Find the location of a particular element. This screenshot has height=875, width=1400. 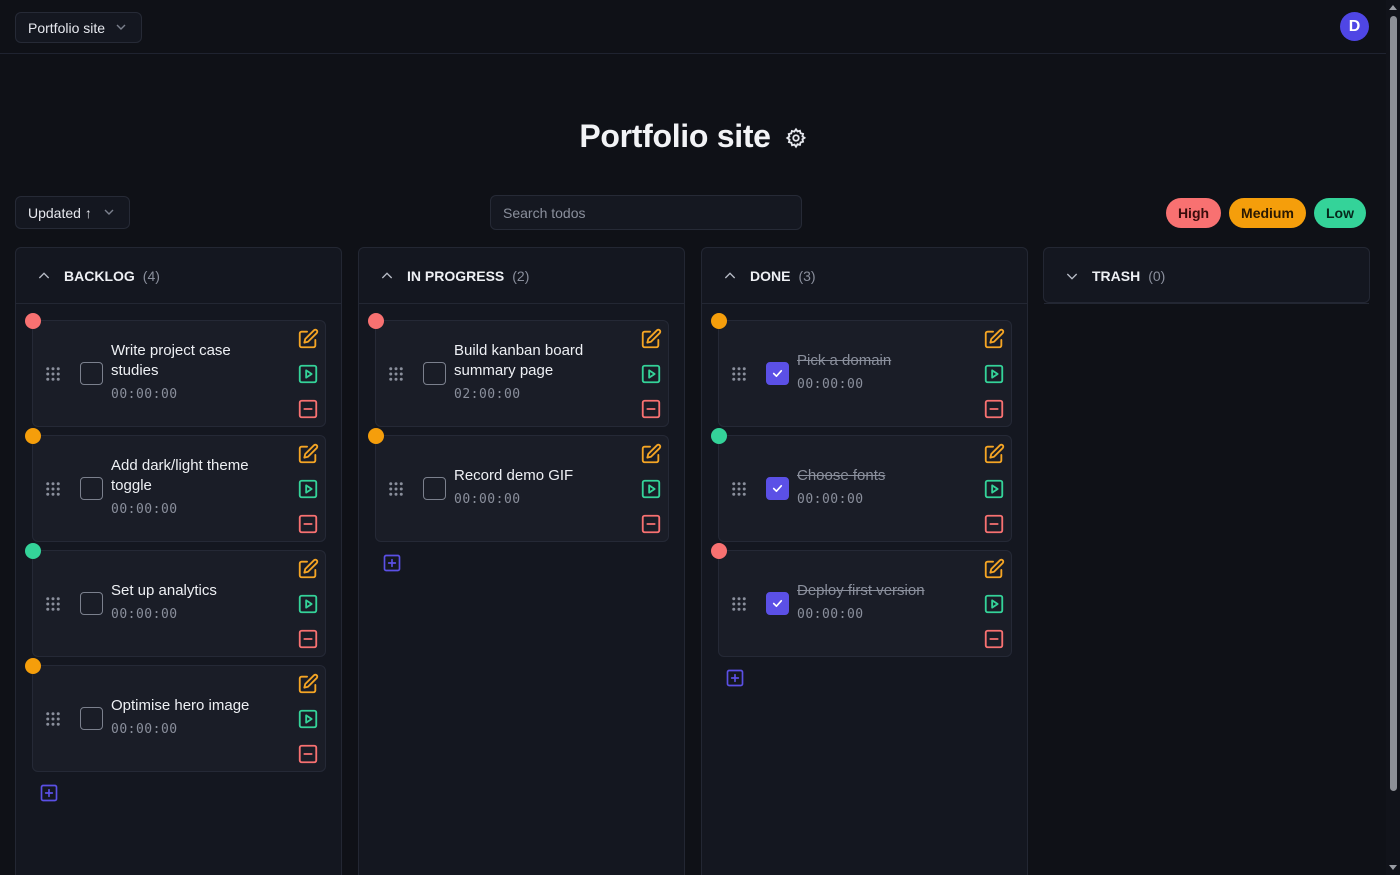

todo-card: Choose fonts 00:00:00 is located at coordinates (861, 485).